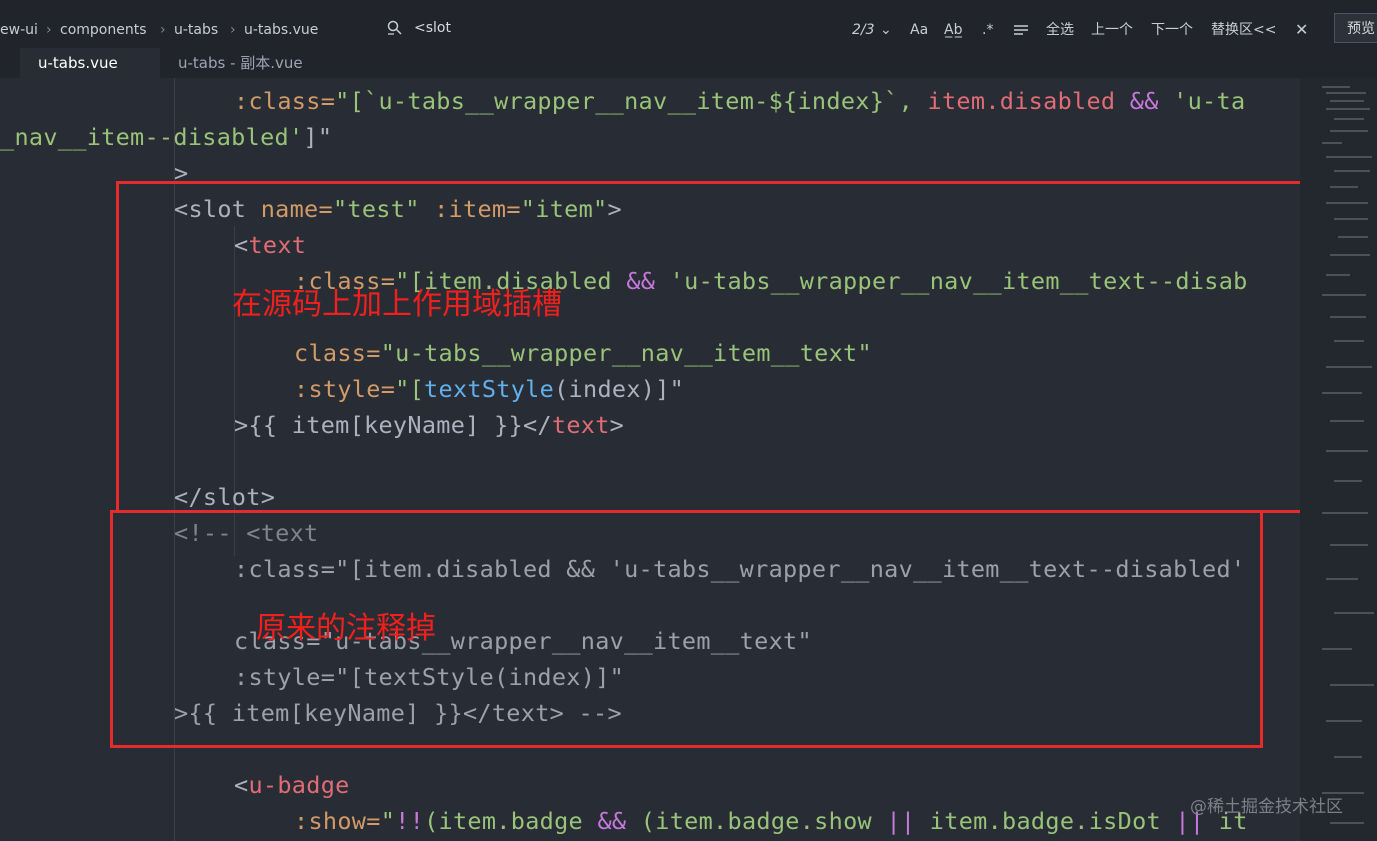 This screenshot has height=841, width=1377. Describe the element at coordinates (953, 30) in the screenshot. I see `whole-word-toggle: A̲b̲` at that location.